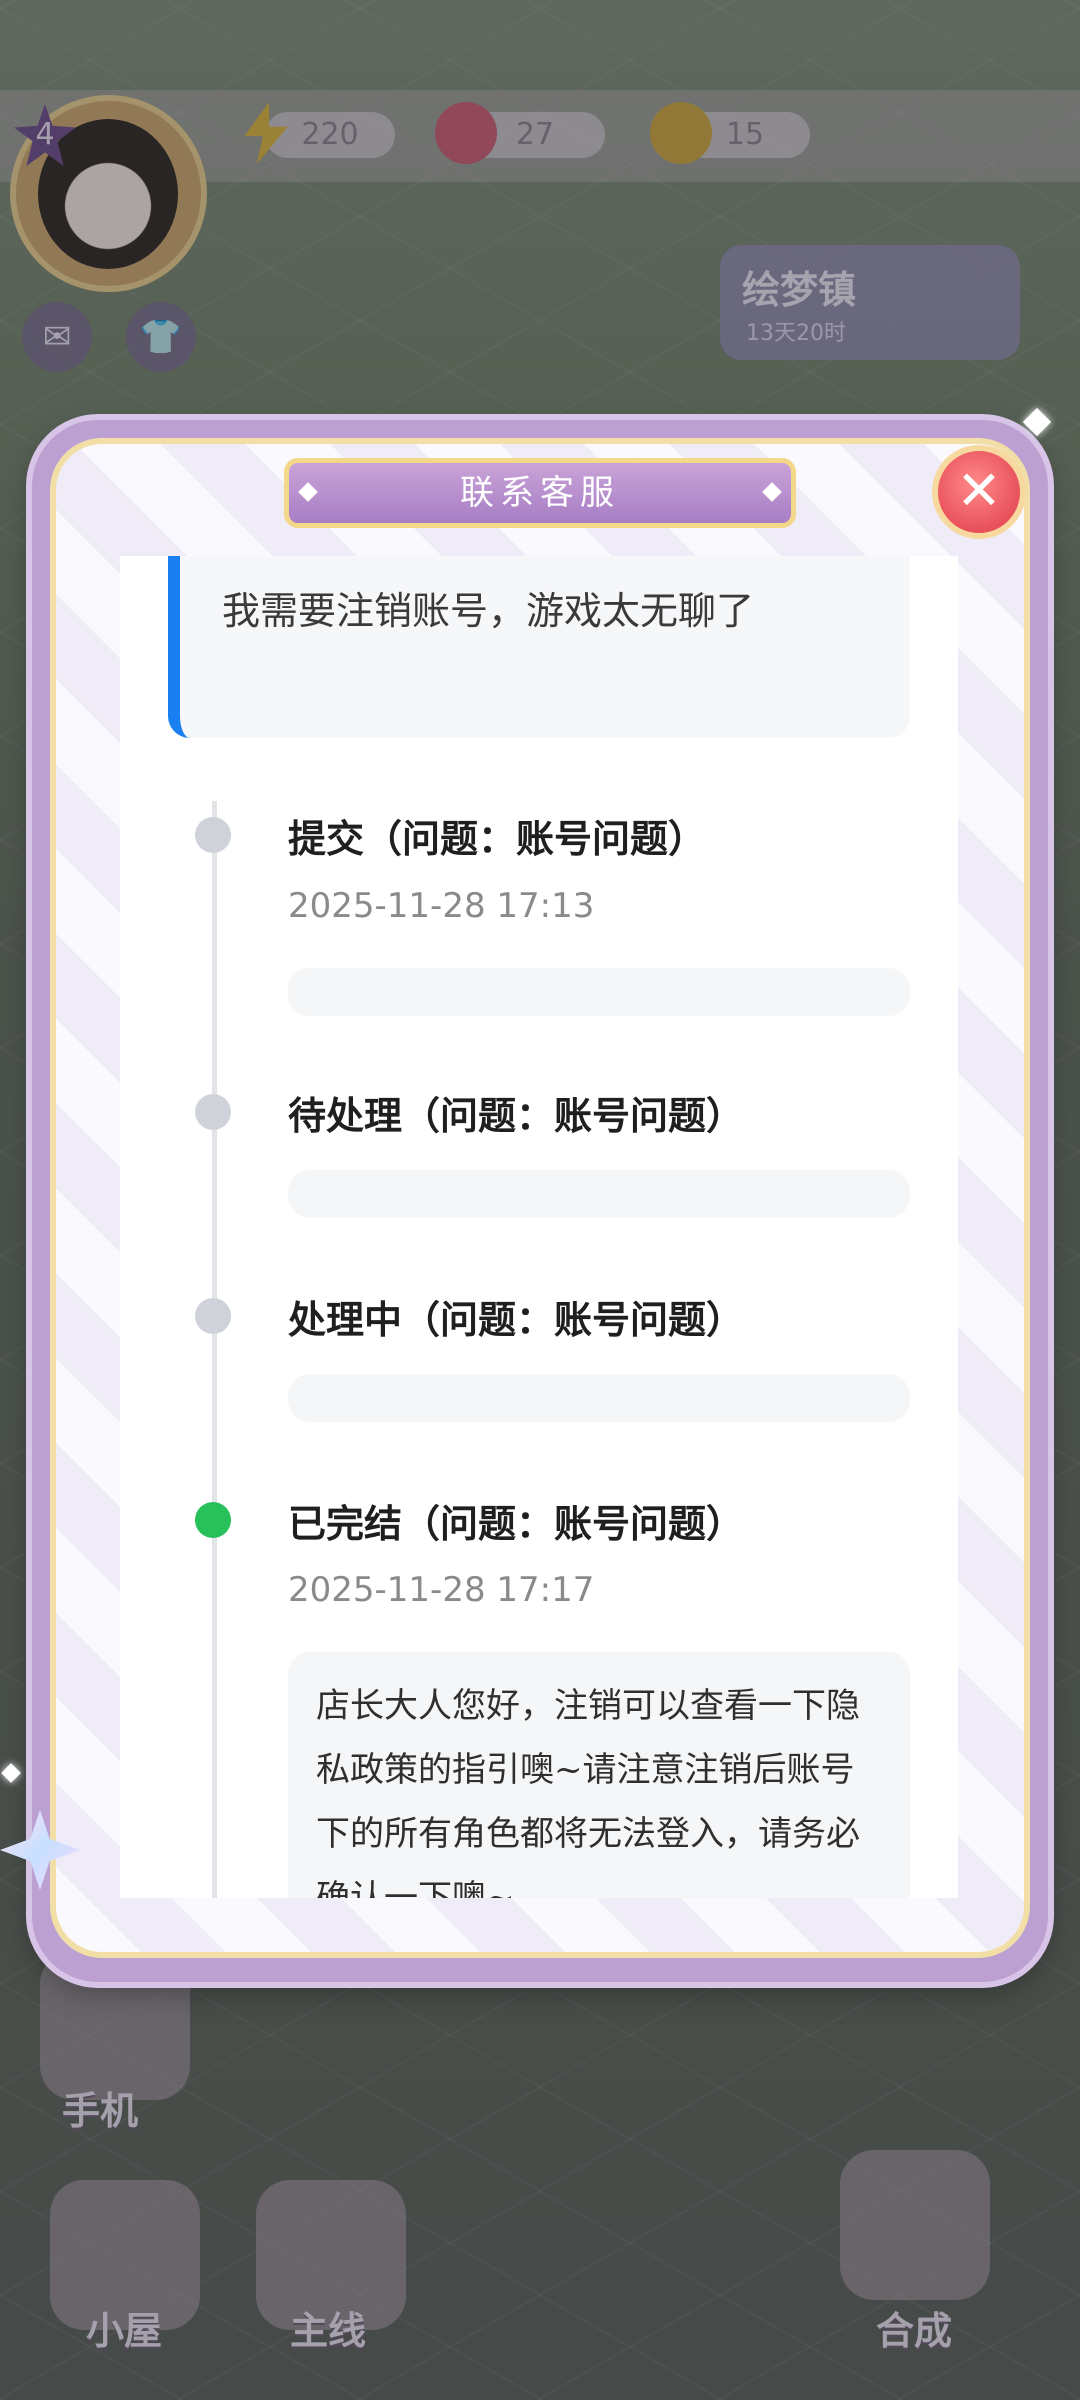 The height and width of the screenshot is (2400, 1080). What do you see at coordinates (497, 838) in the screenshot?
I see `timeline-event-title: 提交（问题：账号问题）` at bounding box center [497, 838].